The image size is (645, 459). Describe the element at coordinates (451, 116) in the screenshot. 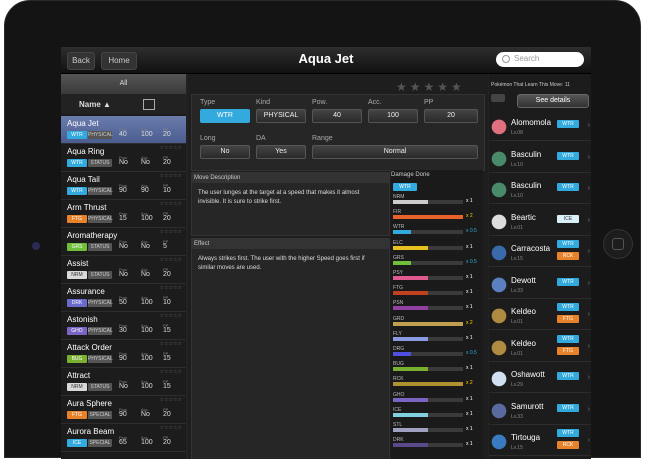

I see `pp-value: 20` at that location.